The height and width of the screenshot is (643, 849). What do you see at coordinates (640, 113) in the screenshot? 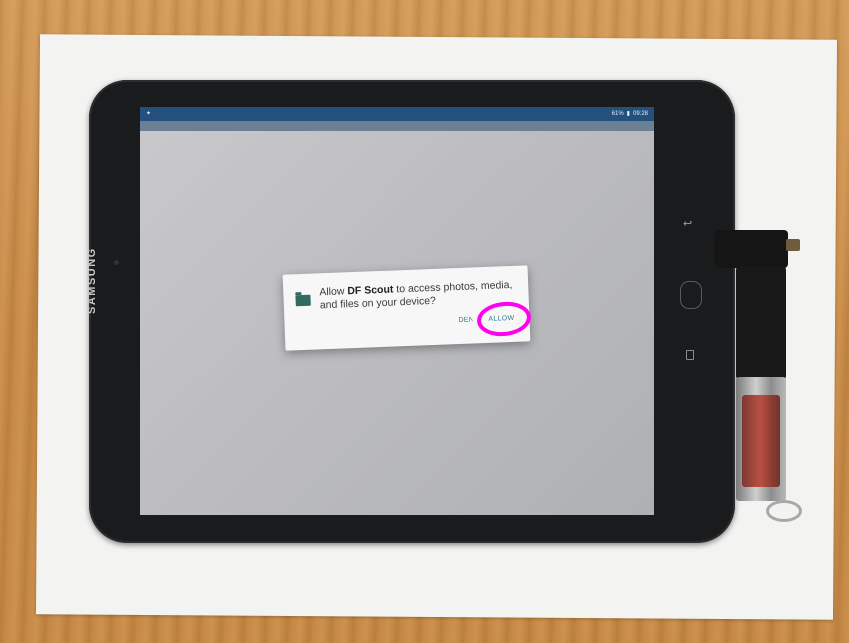
I see `status-time: 09:28` at bounding box center [640, 113].